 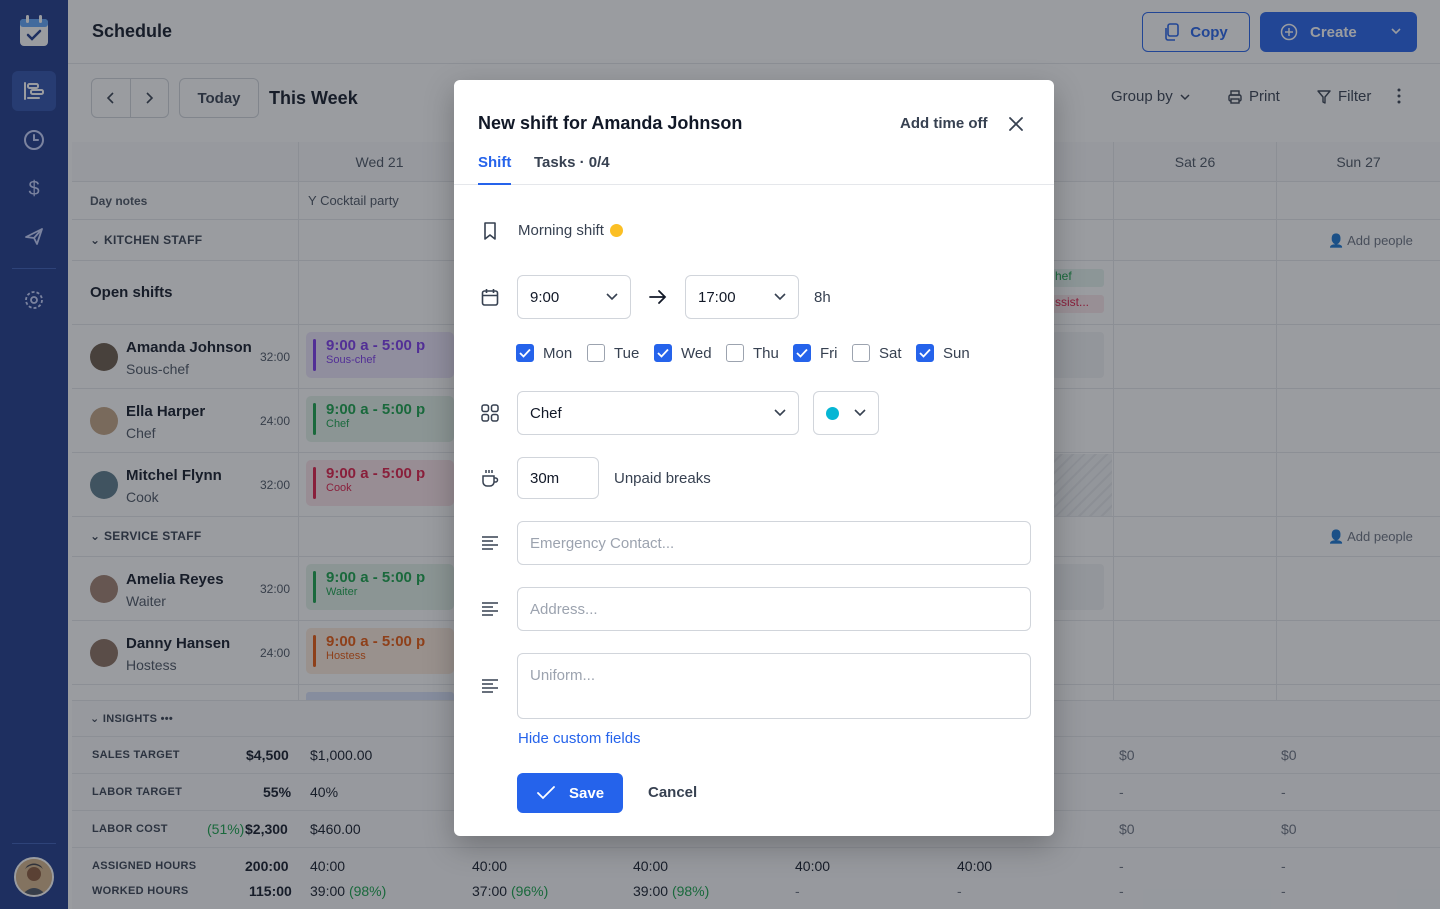 I want to click on day-checkbox-mon: Mon, so click(x=544, y=353).